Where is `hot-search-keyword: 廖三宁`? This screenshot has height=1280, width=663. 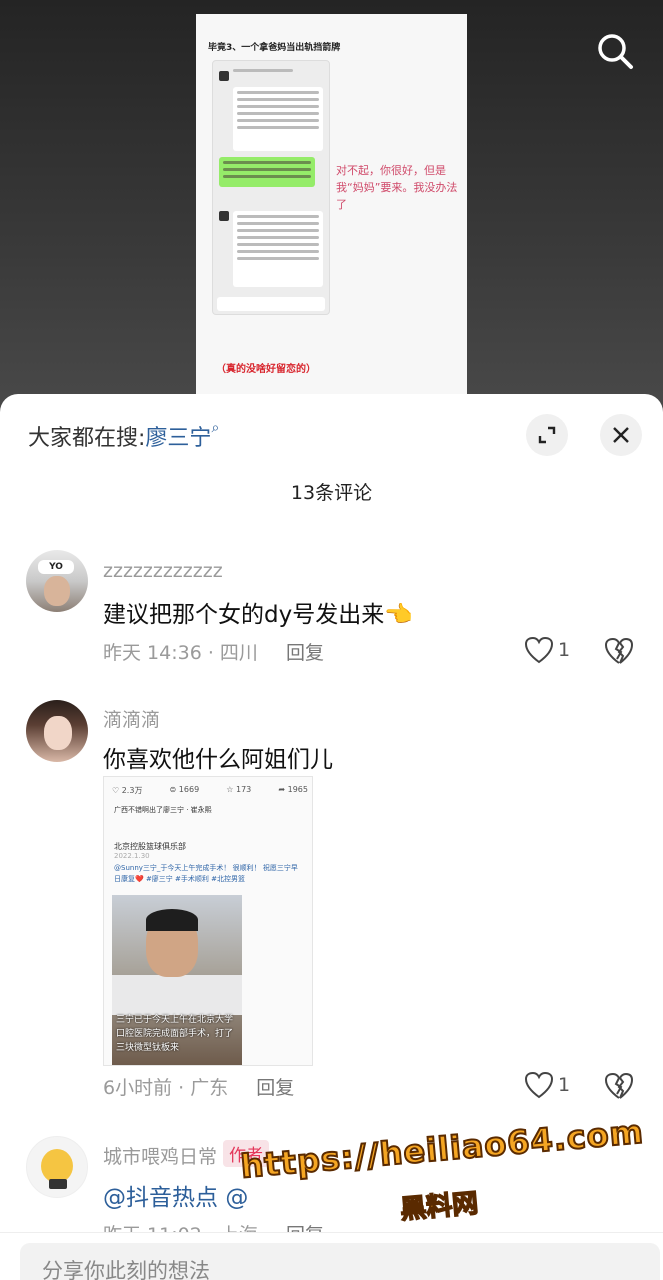
hot-search-keyword: 廖三宁 is located at coordinates (178, 438).